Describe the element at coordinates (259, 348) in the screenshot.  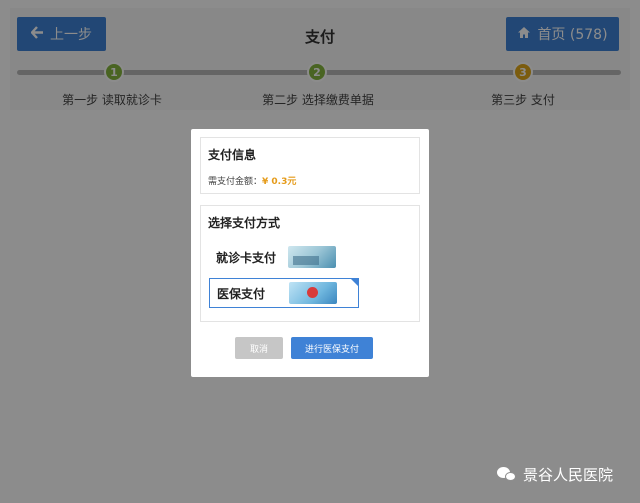
I see `cancel-button: 取消` at that location.